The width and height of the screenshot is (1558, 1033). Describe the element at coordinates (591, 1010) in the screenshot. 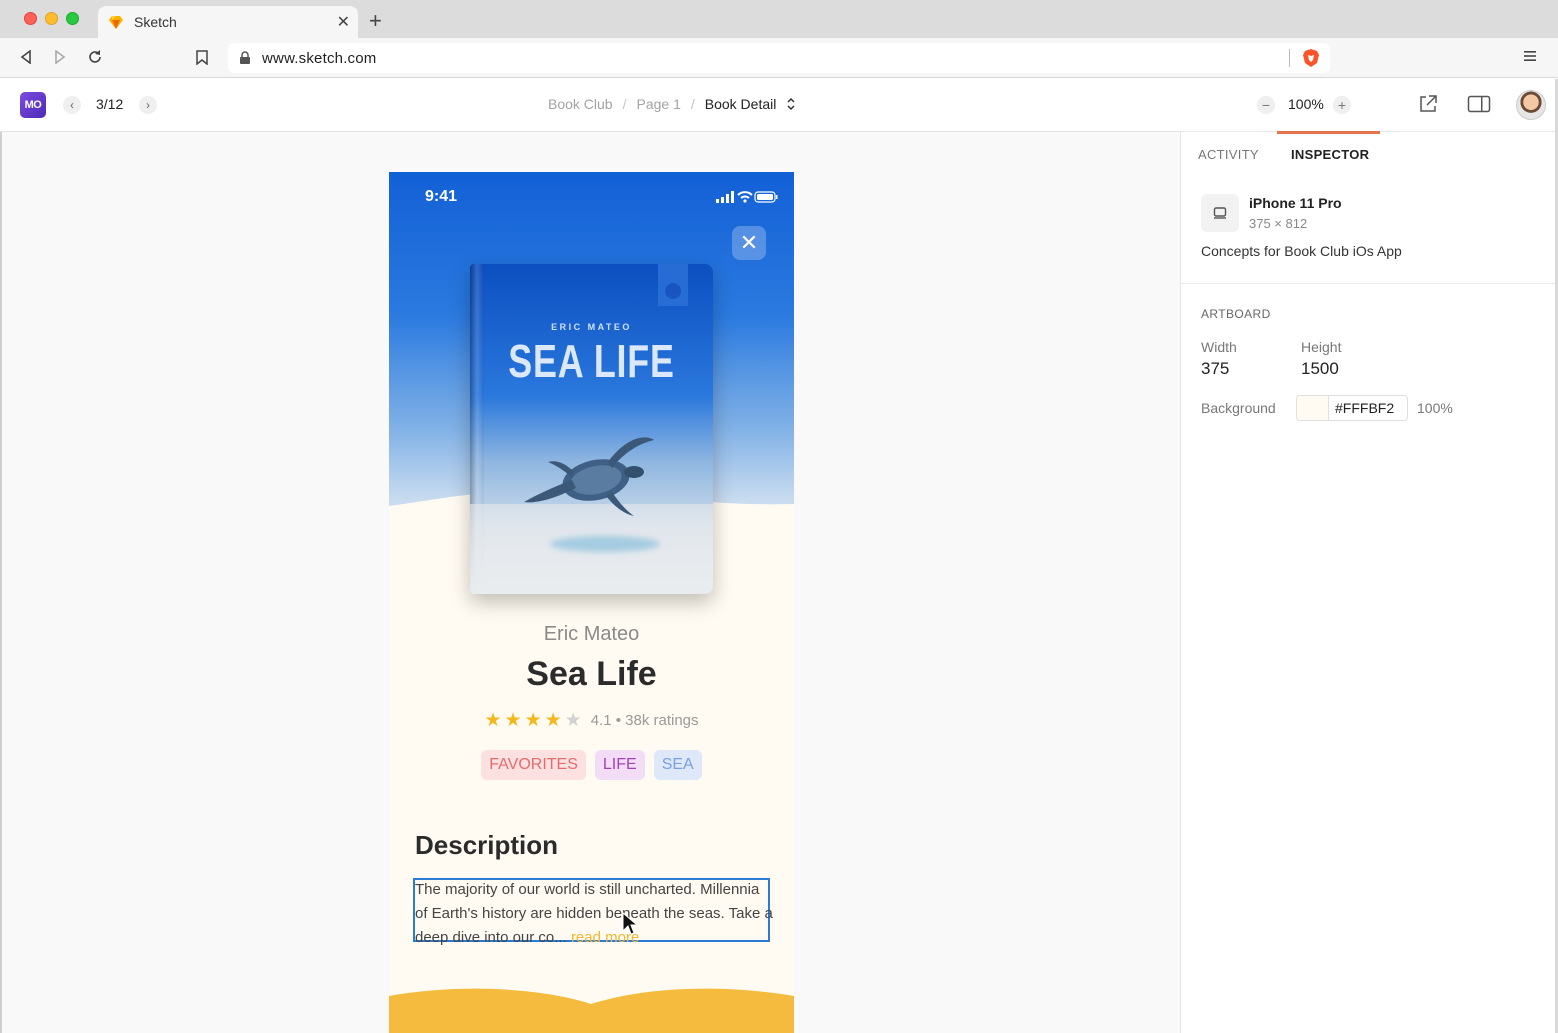

I see `bottom-wave-shape` at that location.